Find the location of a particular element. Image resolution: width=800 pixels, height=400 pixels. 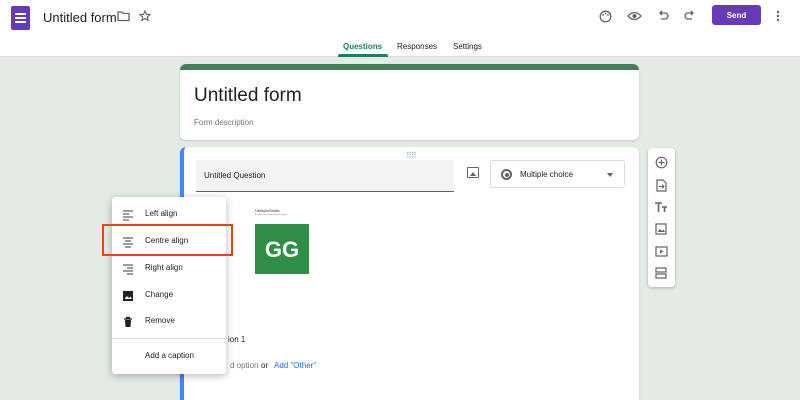

menu-item-change: Change is located at coordinates (169, 295).